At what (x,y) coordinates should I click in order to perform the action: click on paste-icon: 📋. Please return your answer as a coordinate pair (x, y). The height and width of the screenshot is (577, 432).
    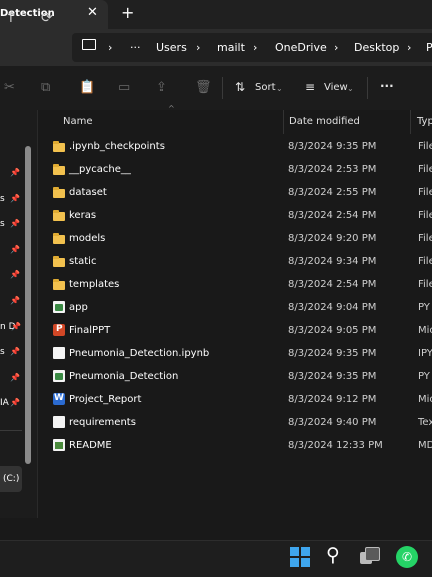
    Looking at the image, I should click on (87, 87).